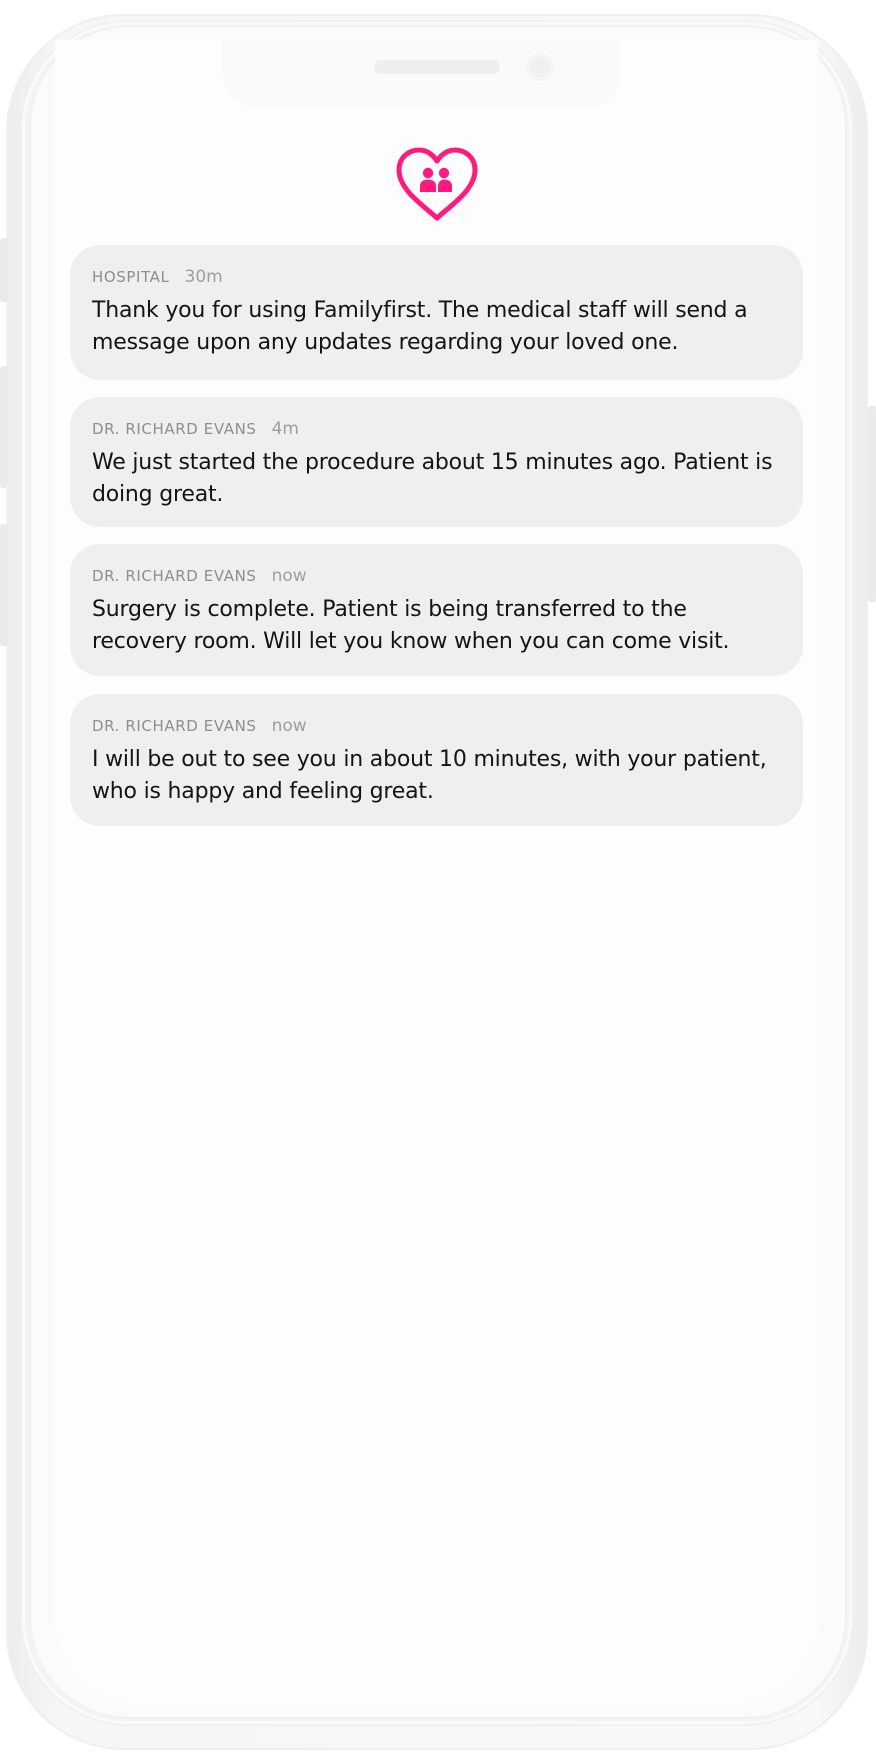 The width and height of the screenshot is (876, 1752). I want to click on notification-time: 4m, so click(285, 429).